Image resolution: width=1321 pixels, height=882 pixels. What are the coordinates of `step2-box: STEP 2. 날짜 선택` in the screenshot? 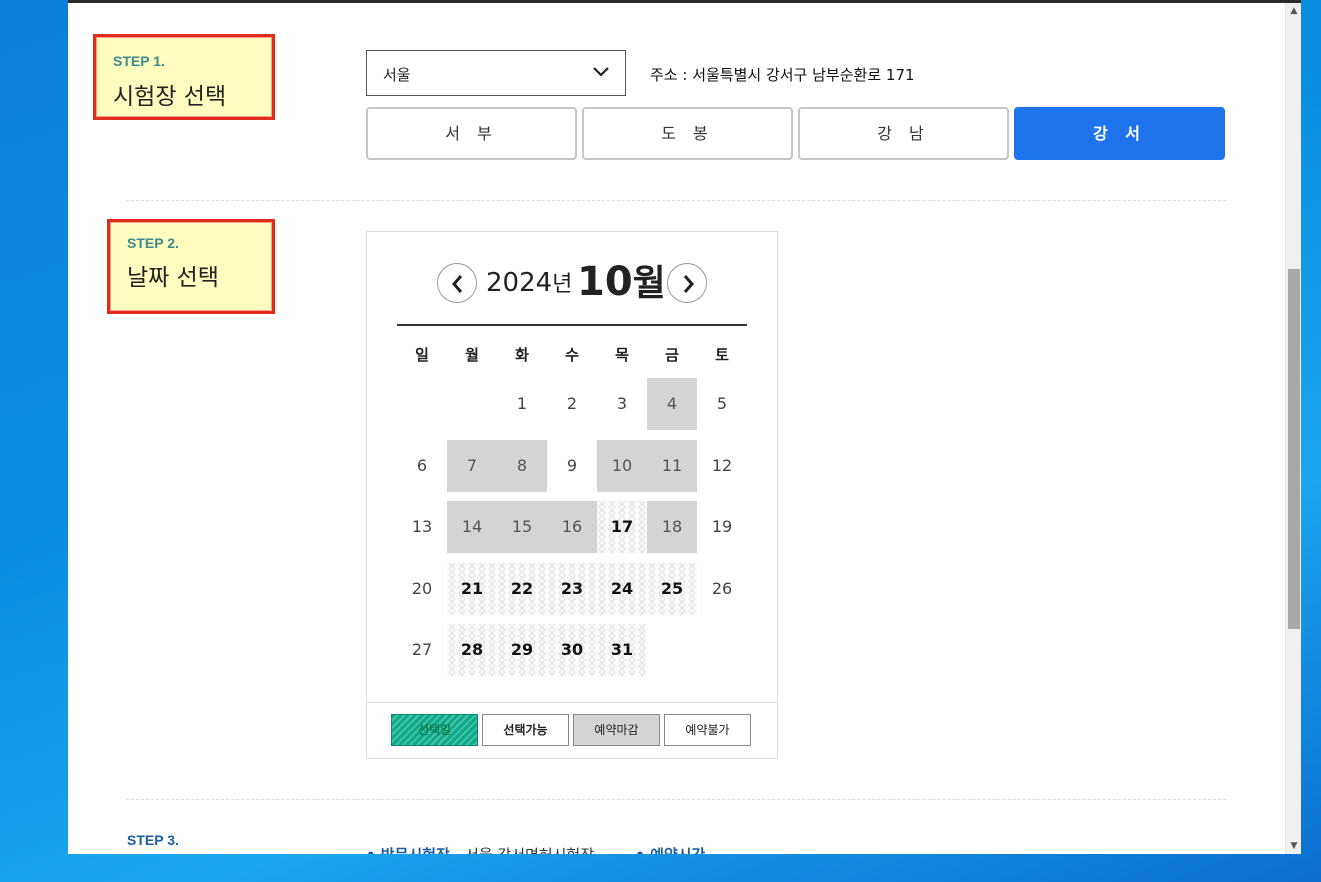 It's located at (191, 266).